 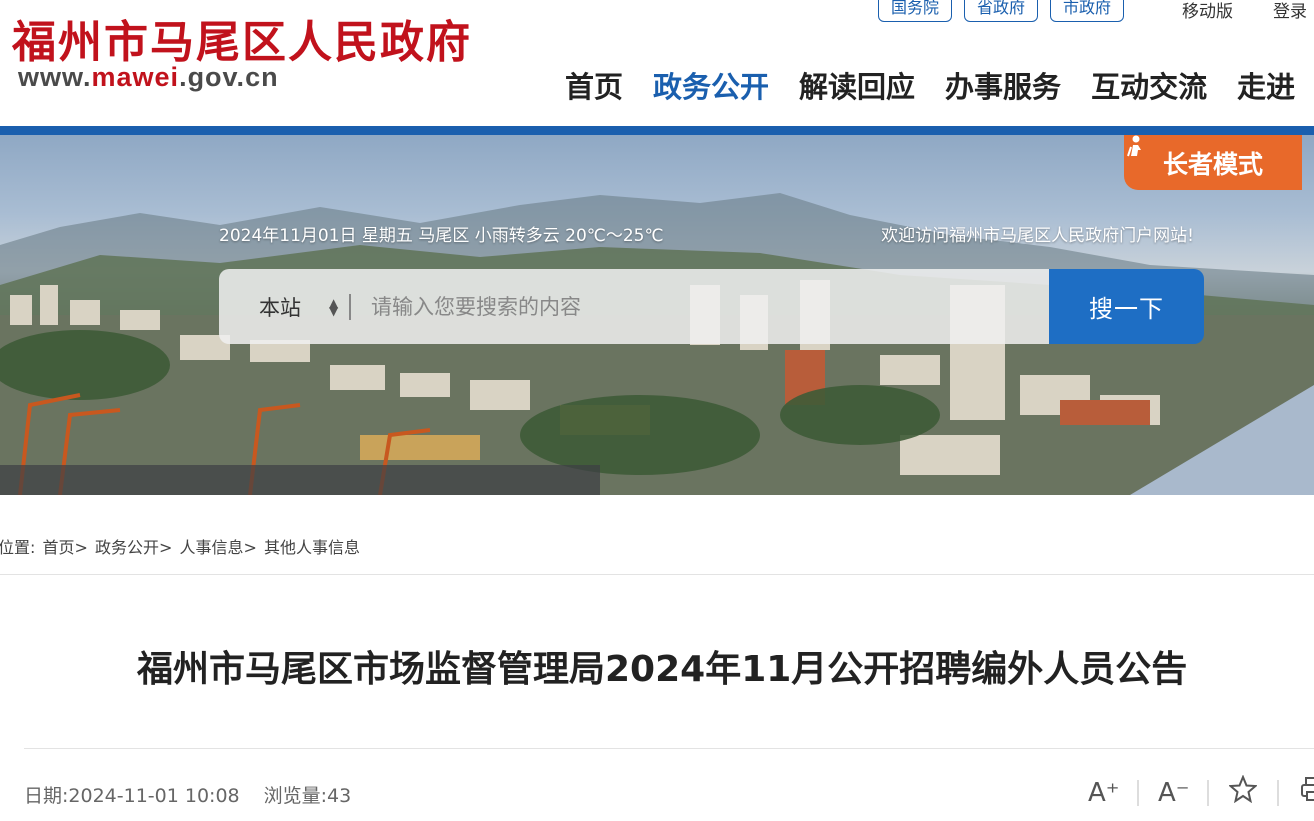 I want to click on elder-mode-button: 长者模式, so click(x=1213, y=162).